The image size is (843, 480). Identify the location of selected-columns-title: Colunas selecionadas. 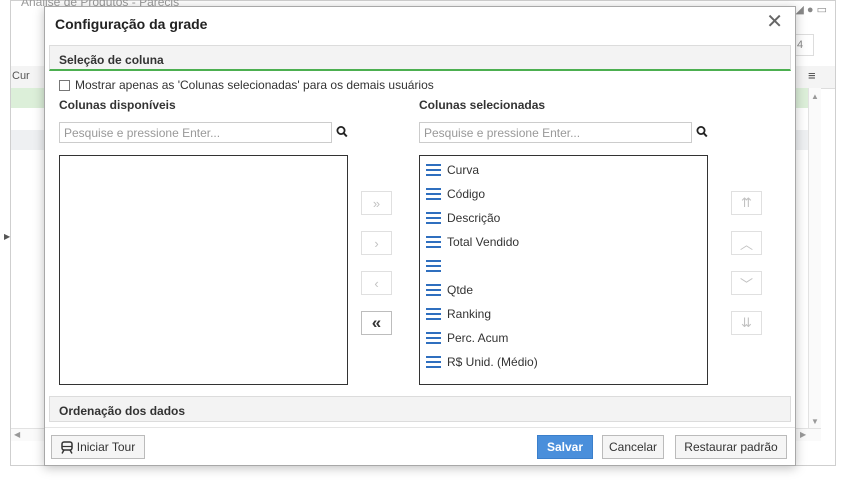
(482, 105).